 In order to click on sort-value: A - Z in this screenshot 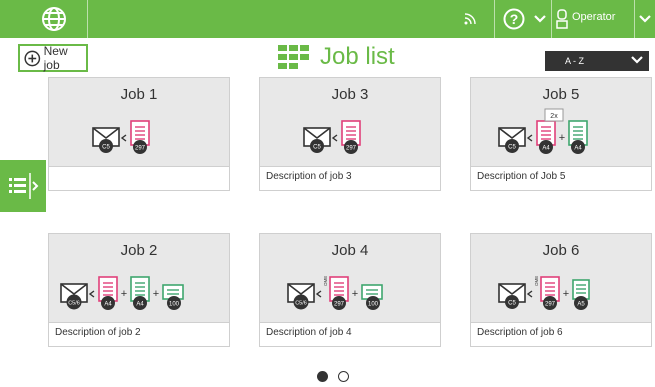, I will do `click(575, 61)`.